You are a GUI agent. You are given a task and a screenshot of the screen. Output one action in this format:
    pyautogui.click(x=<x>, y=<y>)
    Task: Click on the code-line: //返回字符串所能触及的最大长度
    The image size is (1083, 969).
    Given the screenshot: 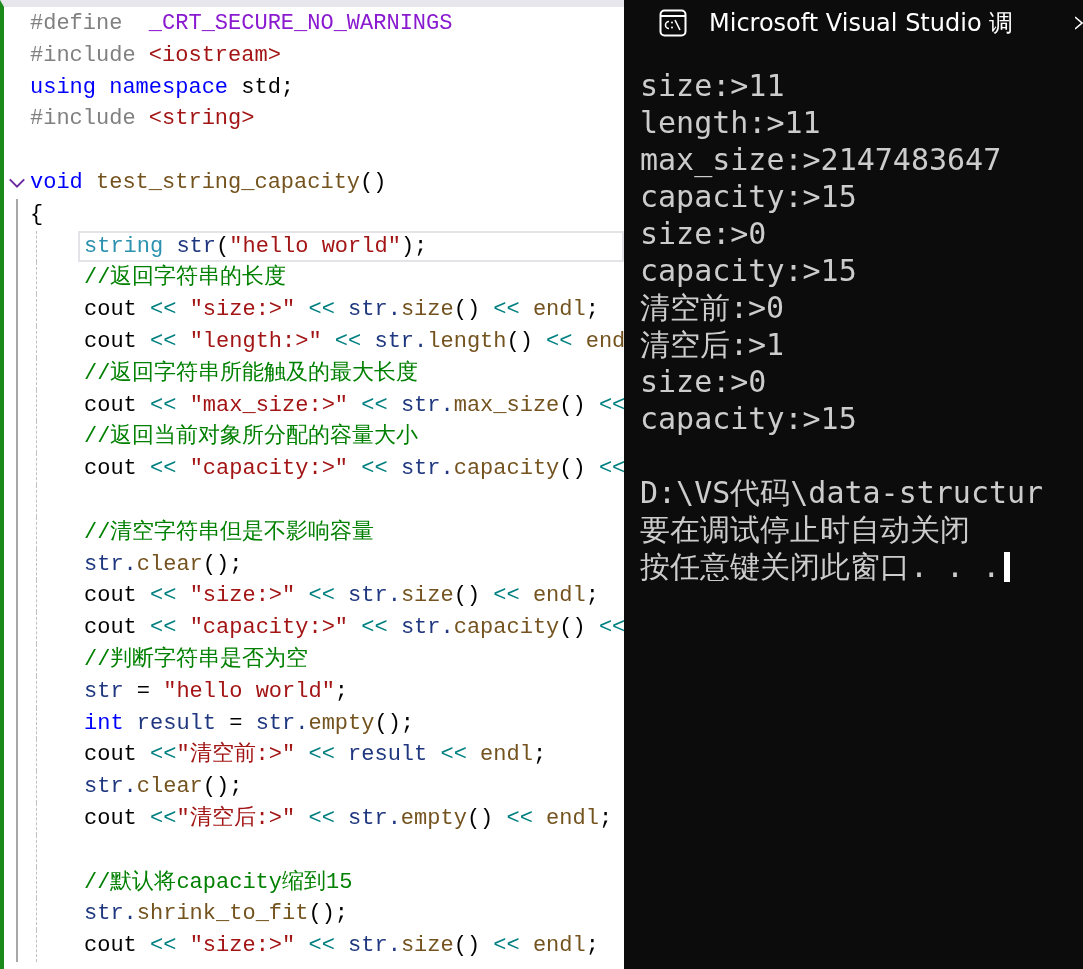 What is the action you would take?
    pyautogui.click(x=252, y=373)
    